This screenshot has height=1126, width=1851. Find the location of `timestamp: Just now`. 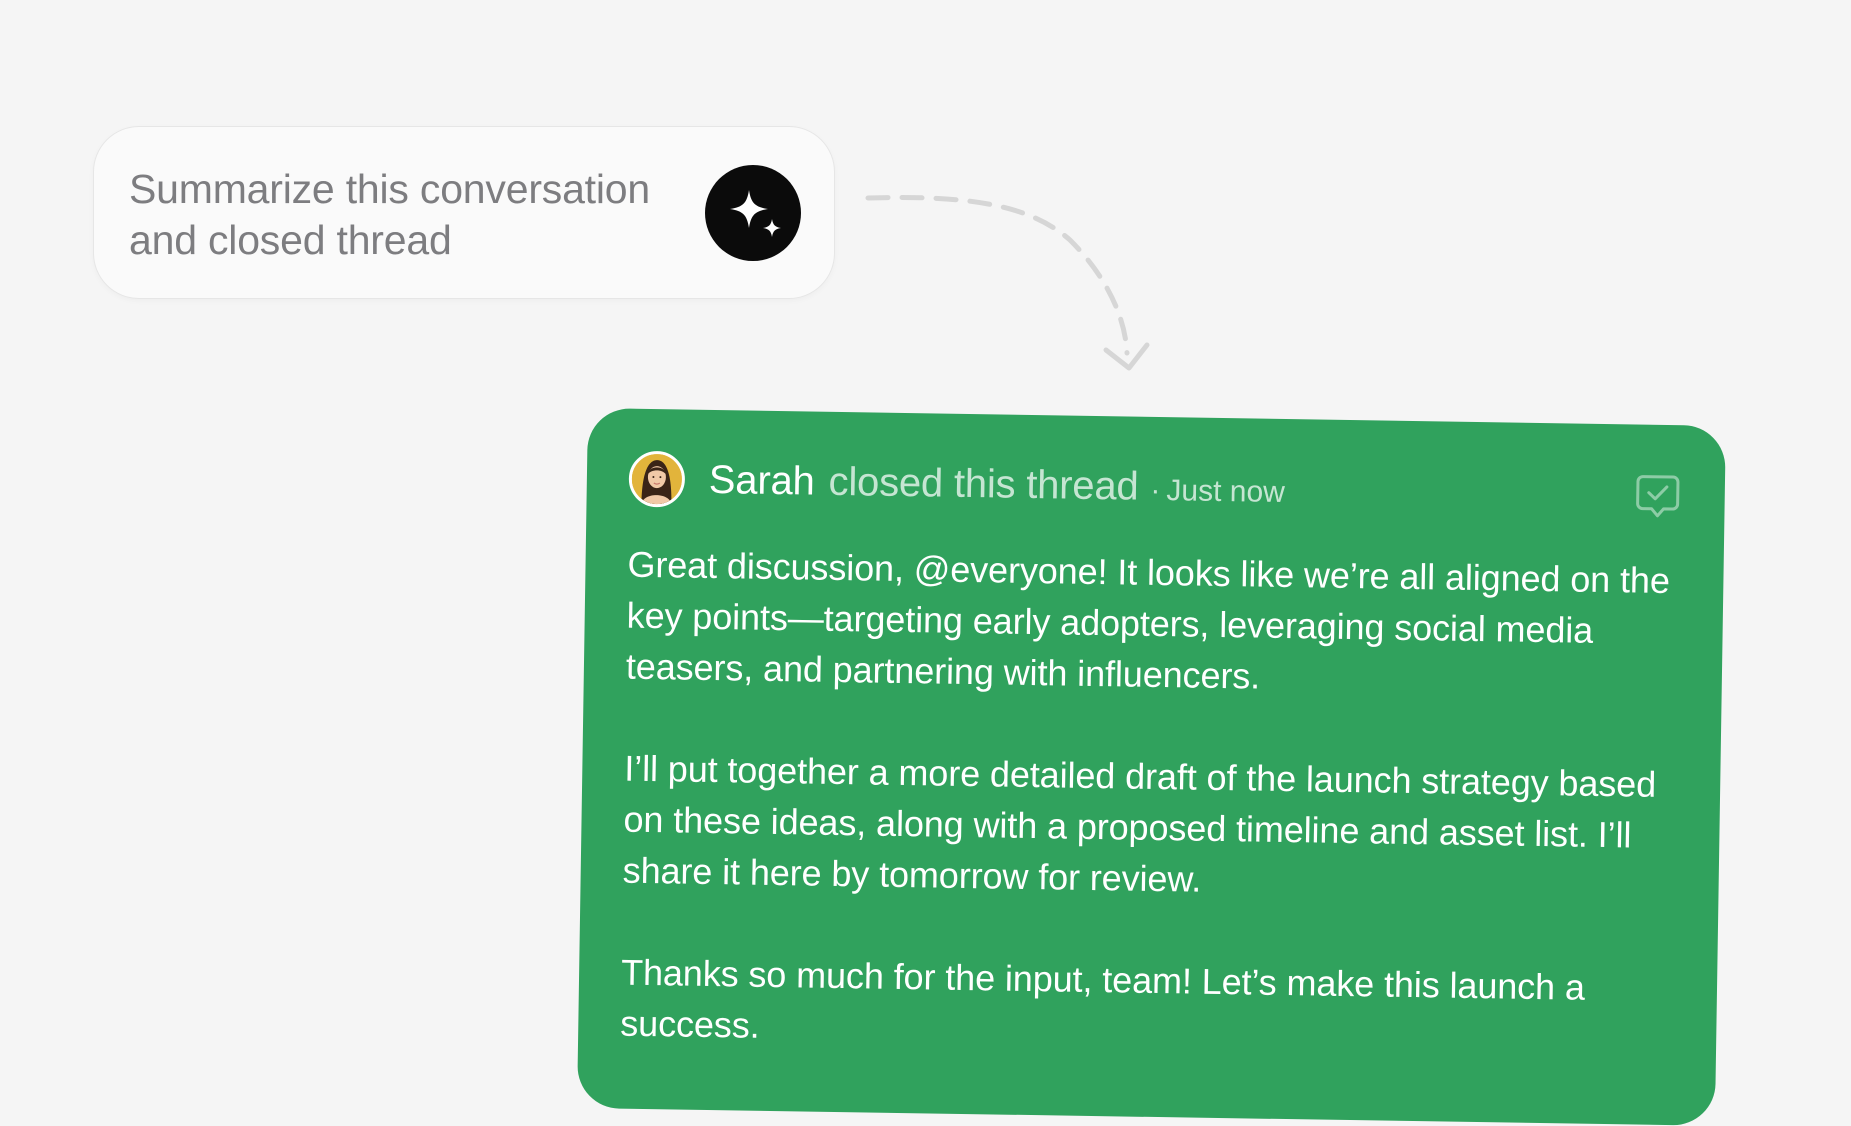

timestamp: Just now is located at coordinates (1226, 491).